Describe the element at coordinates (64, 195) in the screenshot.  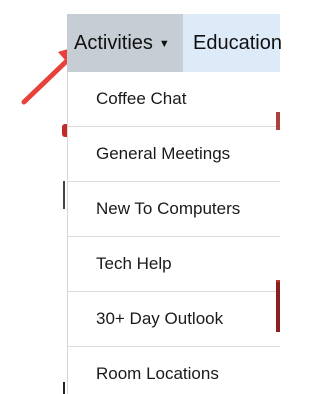
I see `background-text-fragment` at that location.